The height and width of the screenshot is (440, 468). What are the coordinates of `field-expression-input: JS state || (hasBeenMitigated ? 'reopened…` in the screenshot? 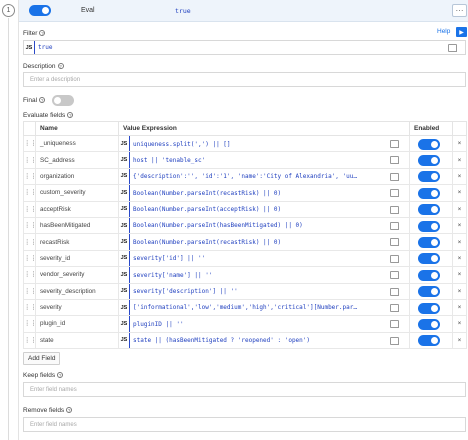 It's located at (264, 340).